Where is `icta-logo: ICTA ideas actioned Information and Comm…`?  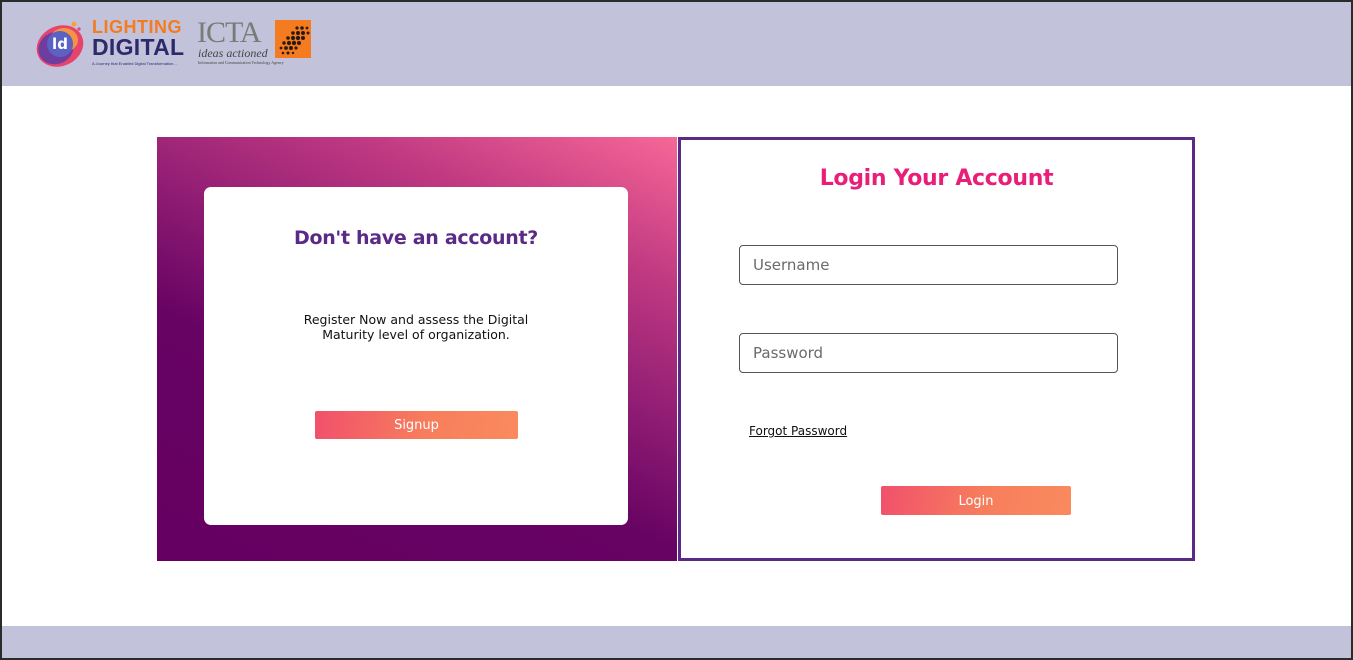 icta-logo: ICTA ideas actioned Information and Comm… is located at coordinates (257, 44).